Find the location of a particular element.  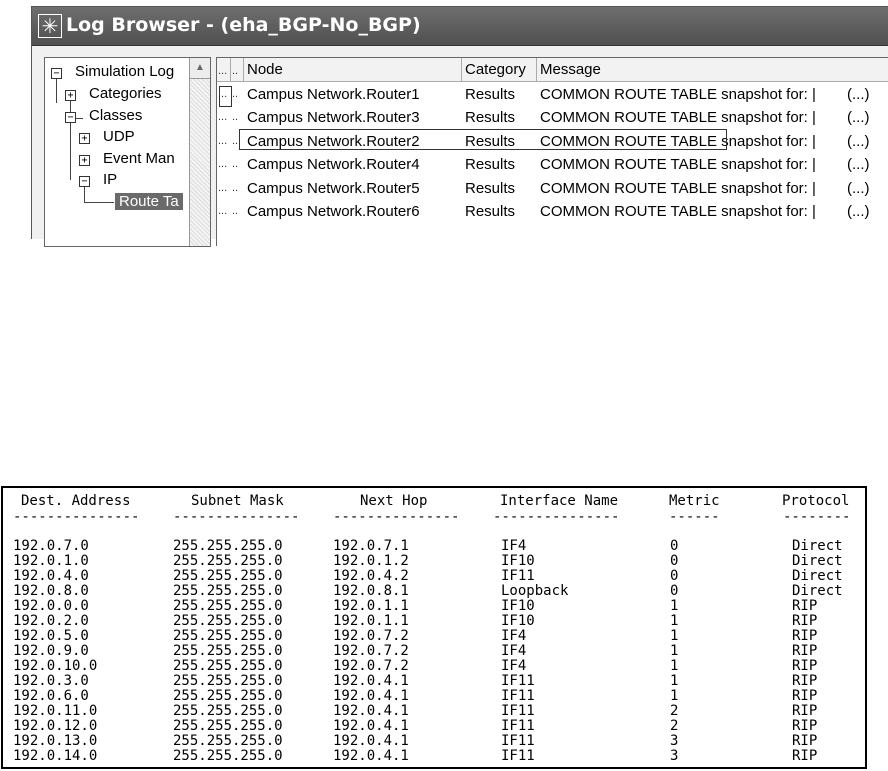

rt-cell-dest-address: 192.0.6.0 is located at coordinates (51, 696).